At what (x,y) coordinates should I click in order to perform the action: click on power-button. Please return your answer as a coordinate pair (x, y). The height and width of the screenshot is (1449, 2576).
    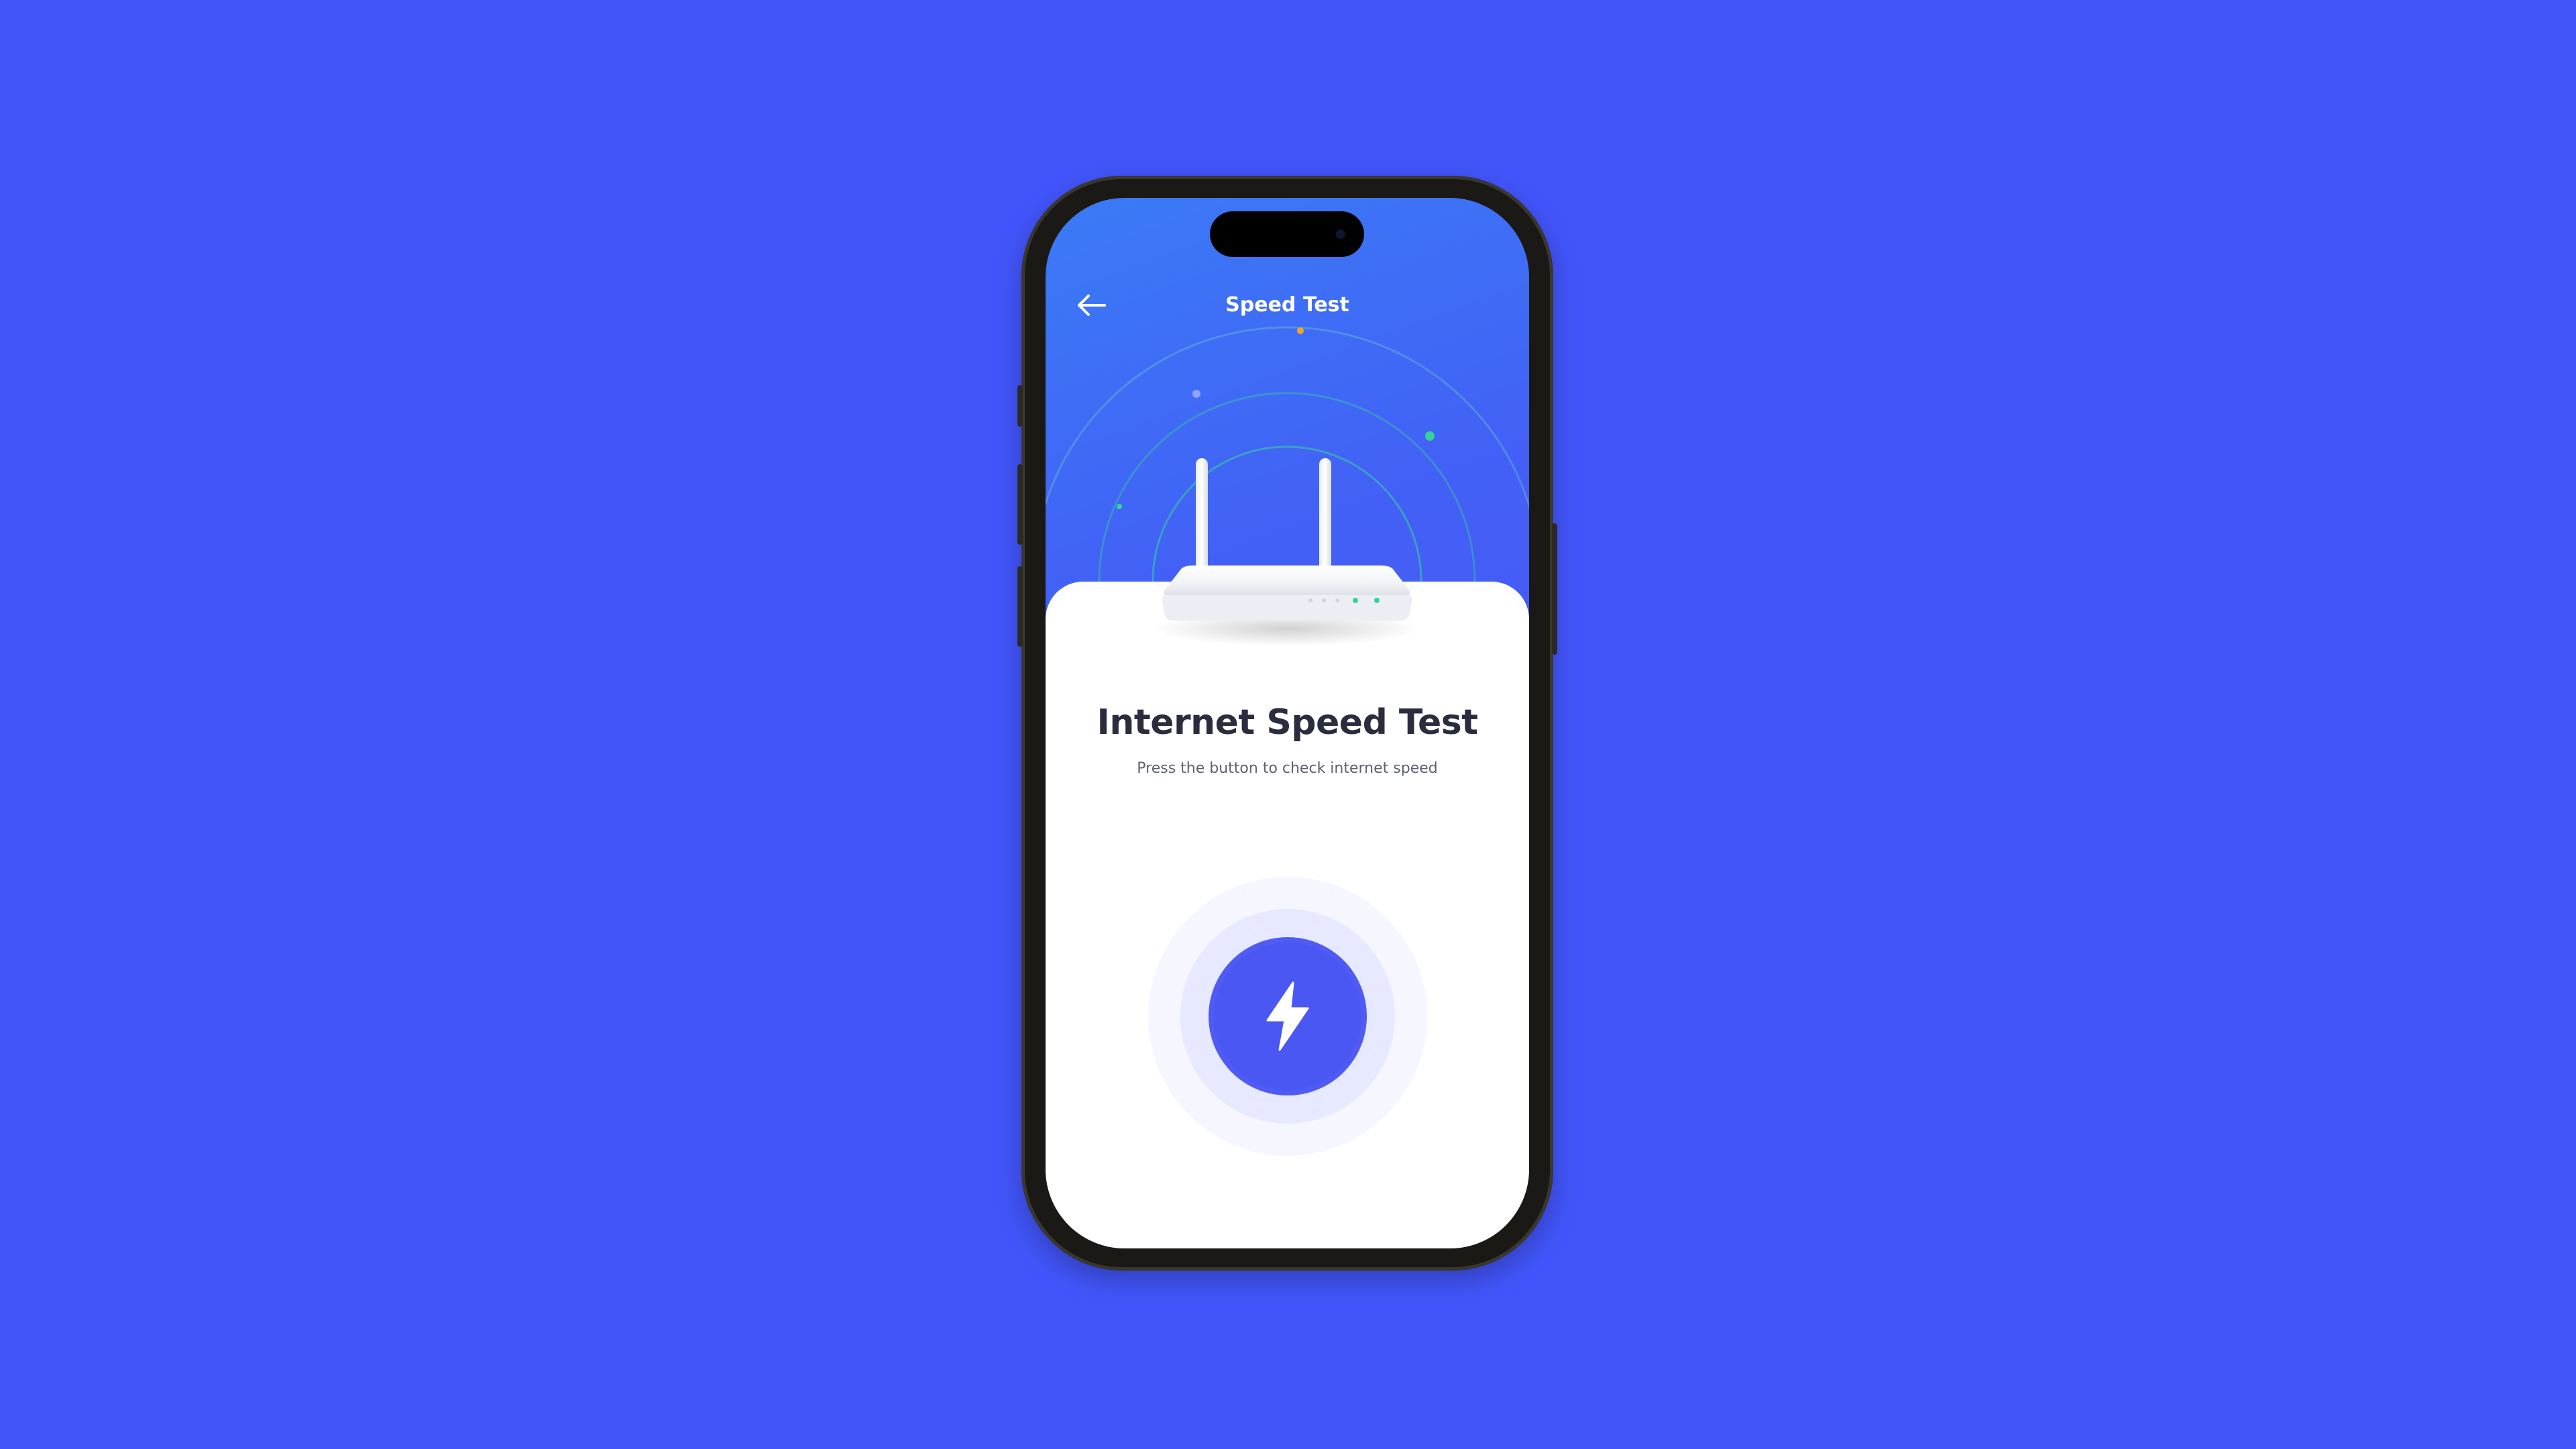
    Looking at the image, I should click on (1554, 589).